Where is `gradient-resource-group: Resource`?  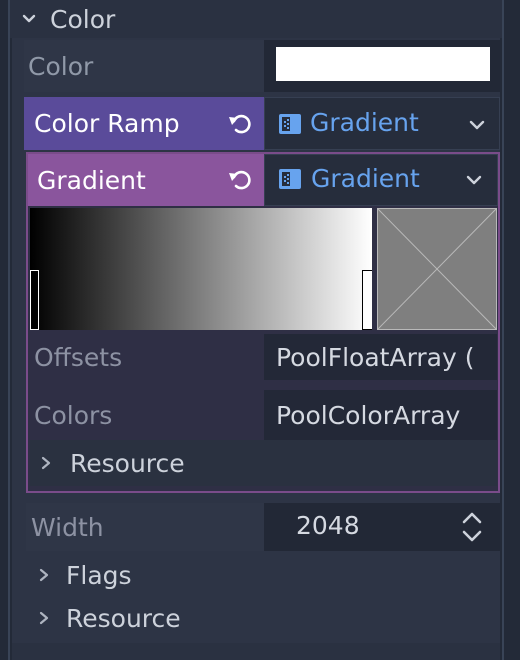 gradient-resource-group: Resource is located at coordinates (263, 463).